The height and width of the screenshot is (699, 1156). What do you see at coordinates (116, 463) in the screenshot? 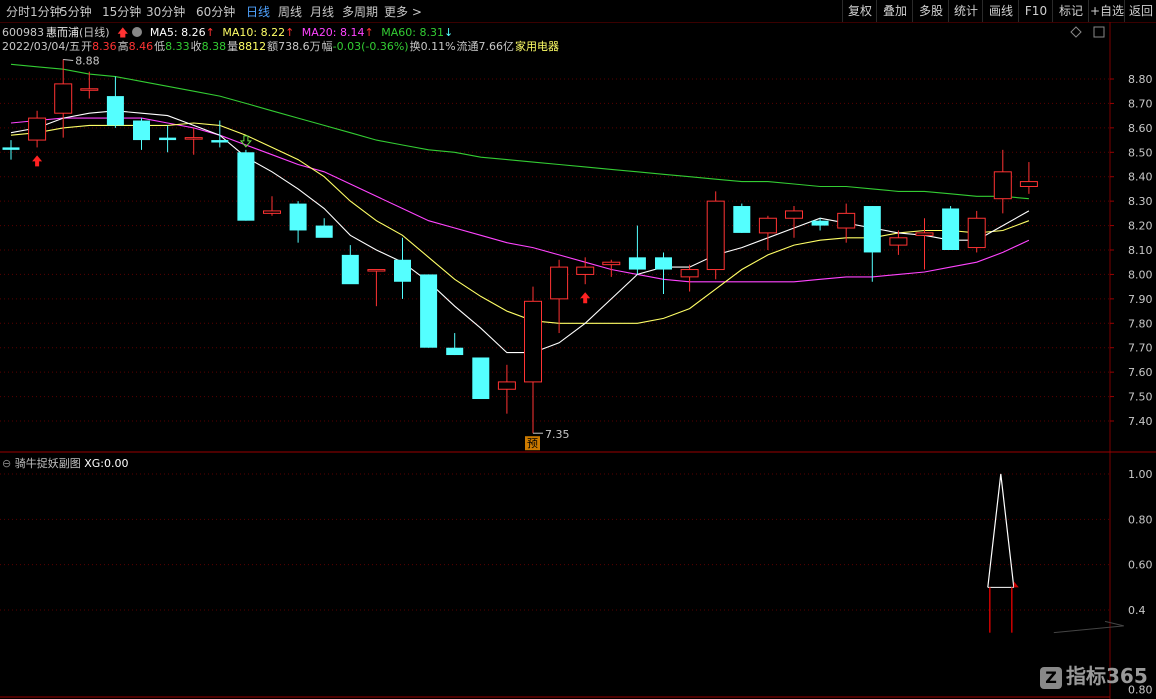
I see `xg-value: 0.00` at bounding box center [116, 463].